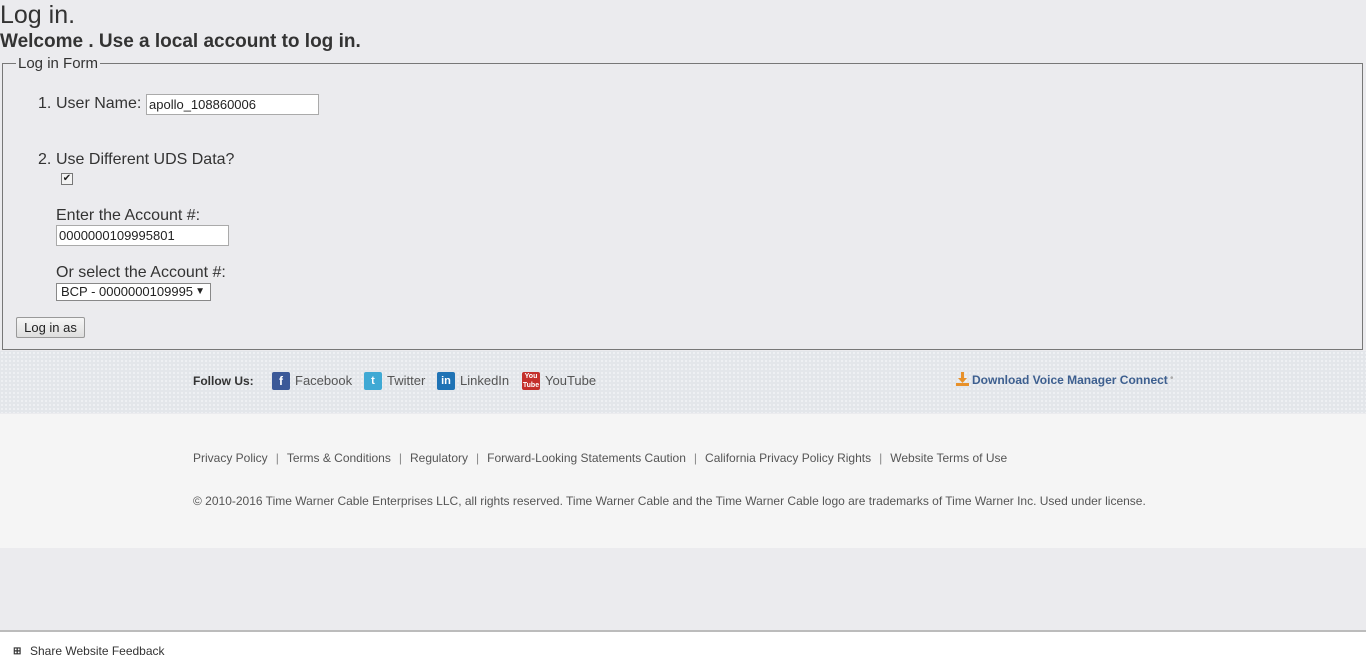  I want to click on terms-conditions-link: Terms & Conditions, so click(339, 458).